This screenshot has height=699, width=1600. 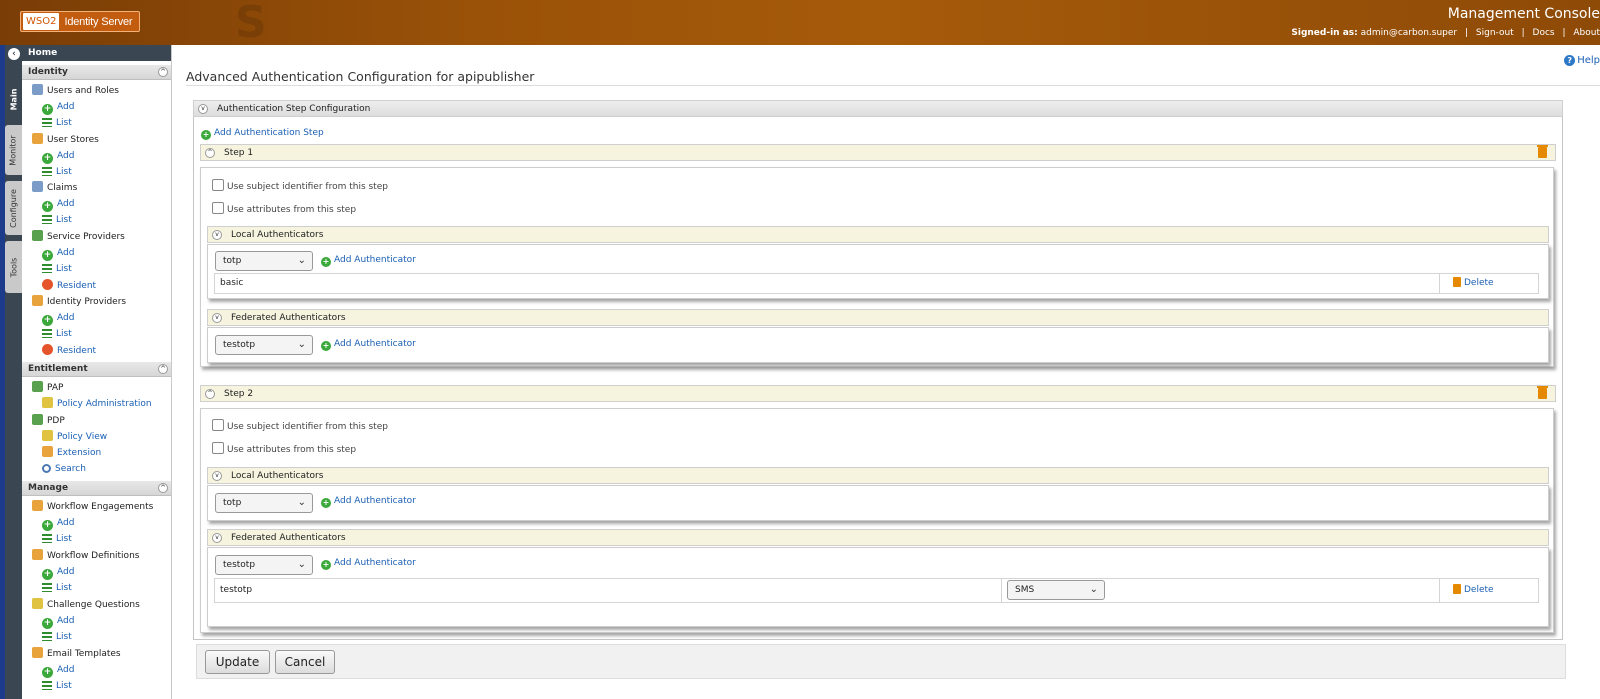 What do you see at coordinates (96, 269) in the screenshot?
I see `menu-sp-list: List` at bounding box center [96, 269].